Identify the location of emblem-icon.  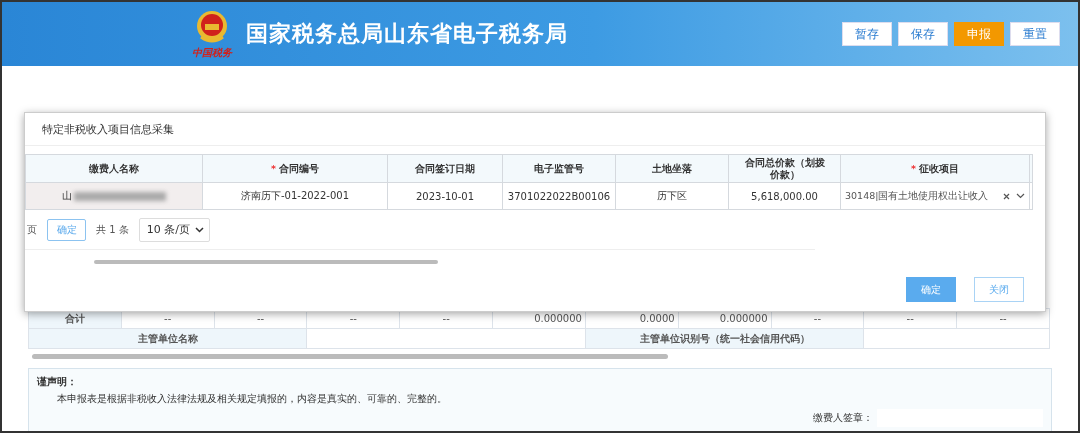
(212, 26).